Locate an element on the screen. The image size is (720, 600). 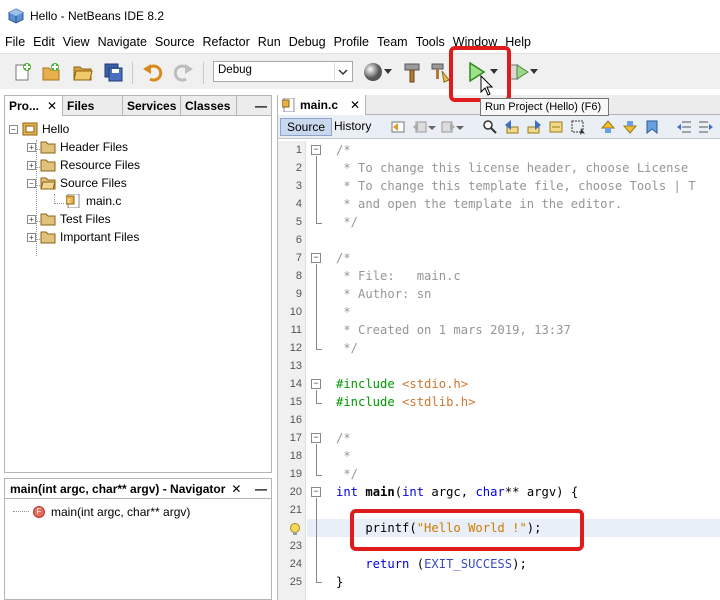
menu-profile: Profile is located at coordinates (351, 42).